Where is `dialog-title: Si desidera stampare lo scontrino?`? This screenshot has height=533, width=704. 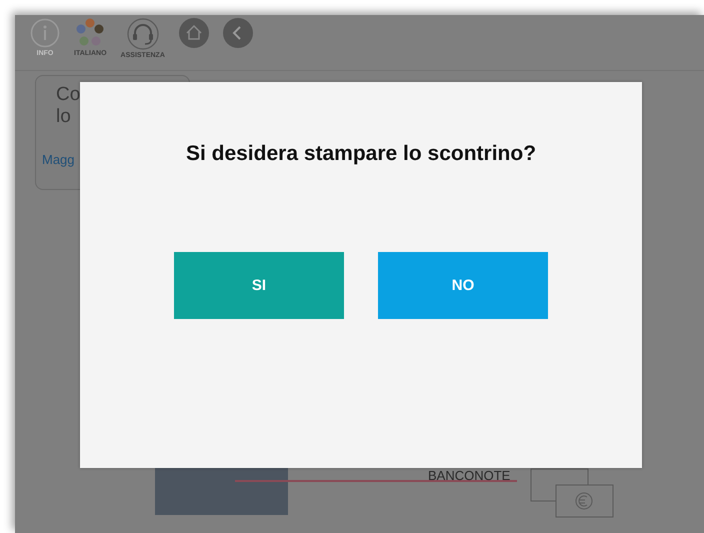
dialog-title: Si desidera stampare lo scontrino? is located at coordinates (361, 154).